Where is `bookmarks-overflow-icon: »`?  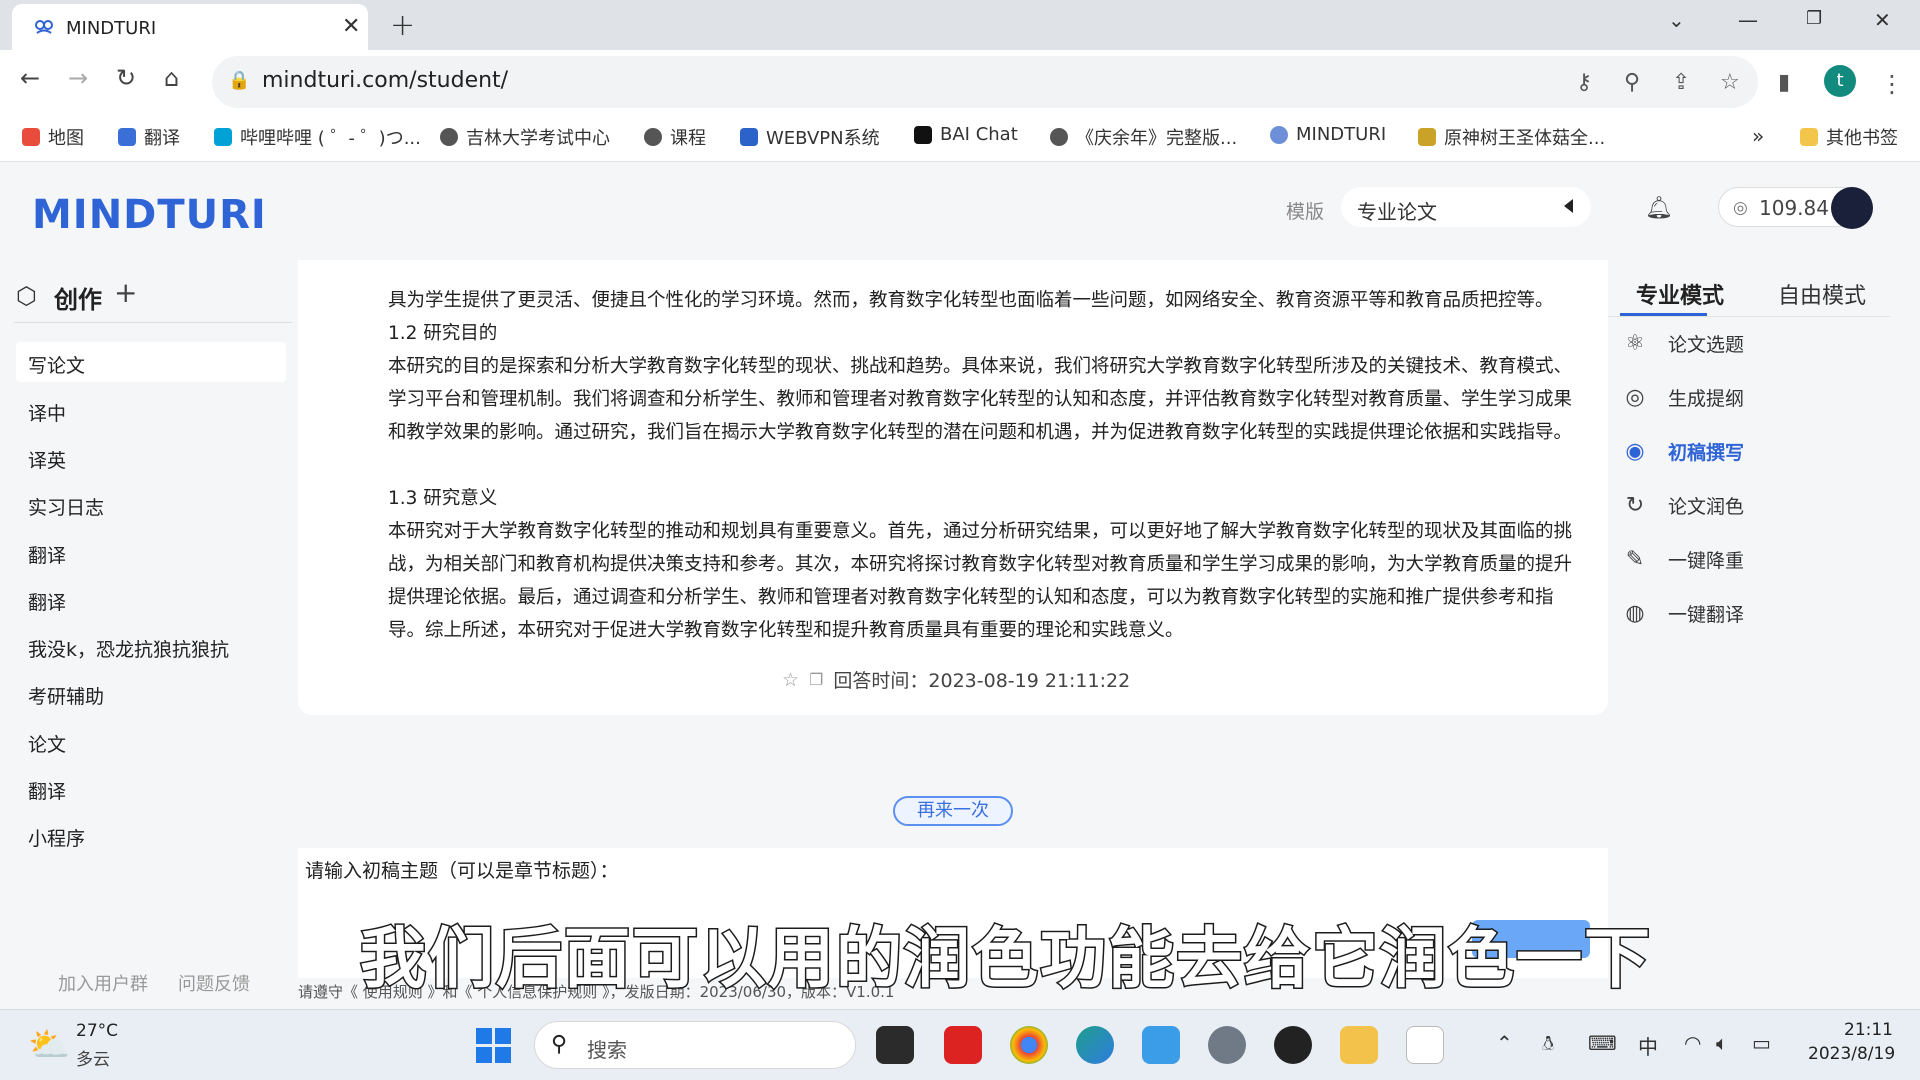
bookmarks-overflow-icon: » is located at coordinates (1758, 136).